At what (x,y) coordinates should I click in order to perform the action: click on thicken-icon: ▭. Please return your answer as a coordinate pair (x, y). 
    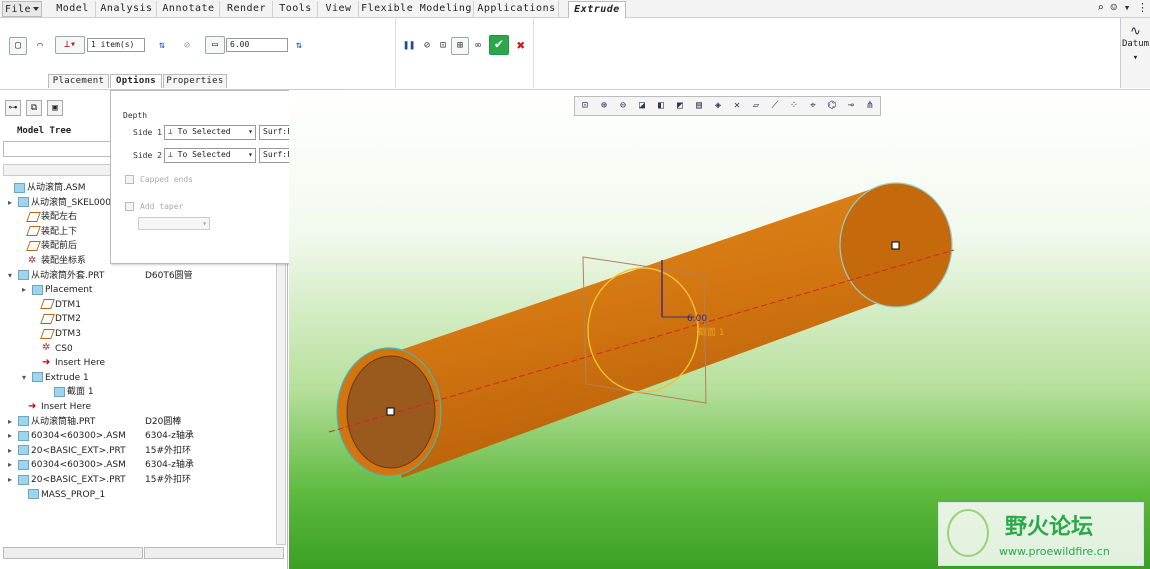
    Looking at the image, I should click on (215, 45).